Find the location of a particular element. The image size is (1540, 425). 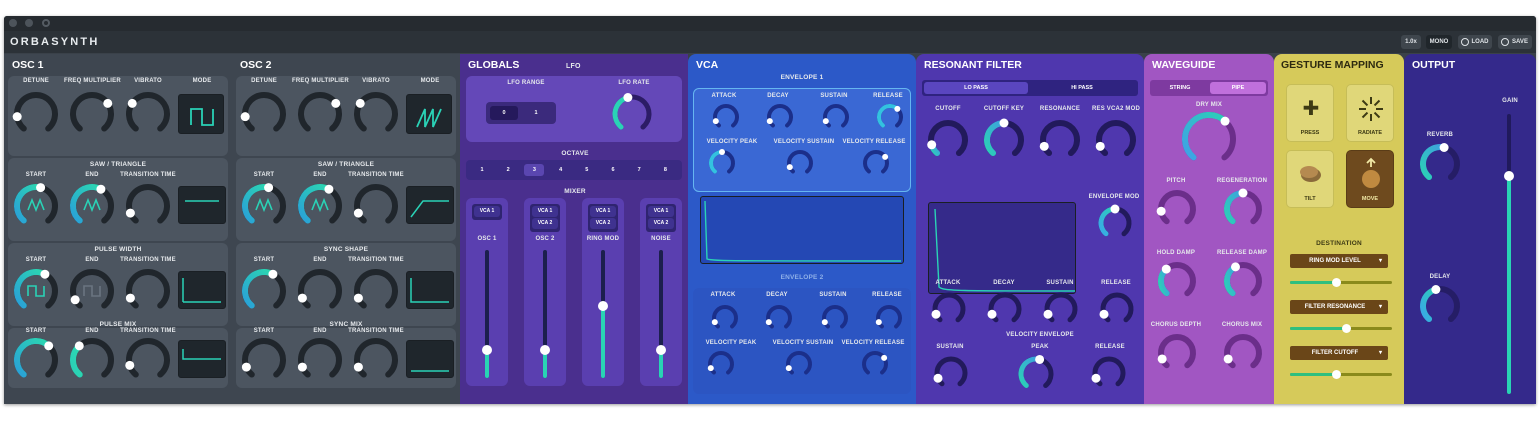

dry-mix-knob is located at coordinates (1209, 139).